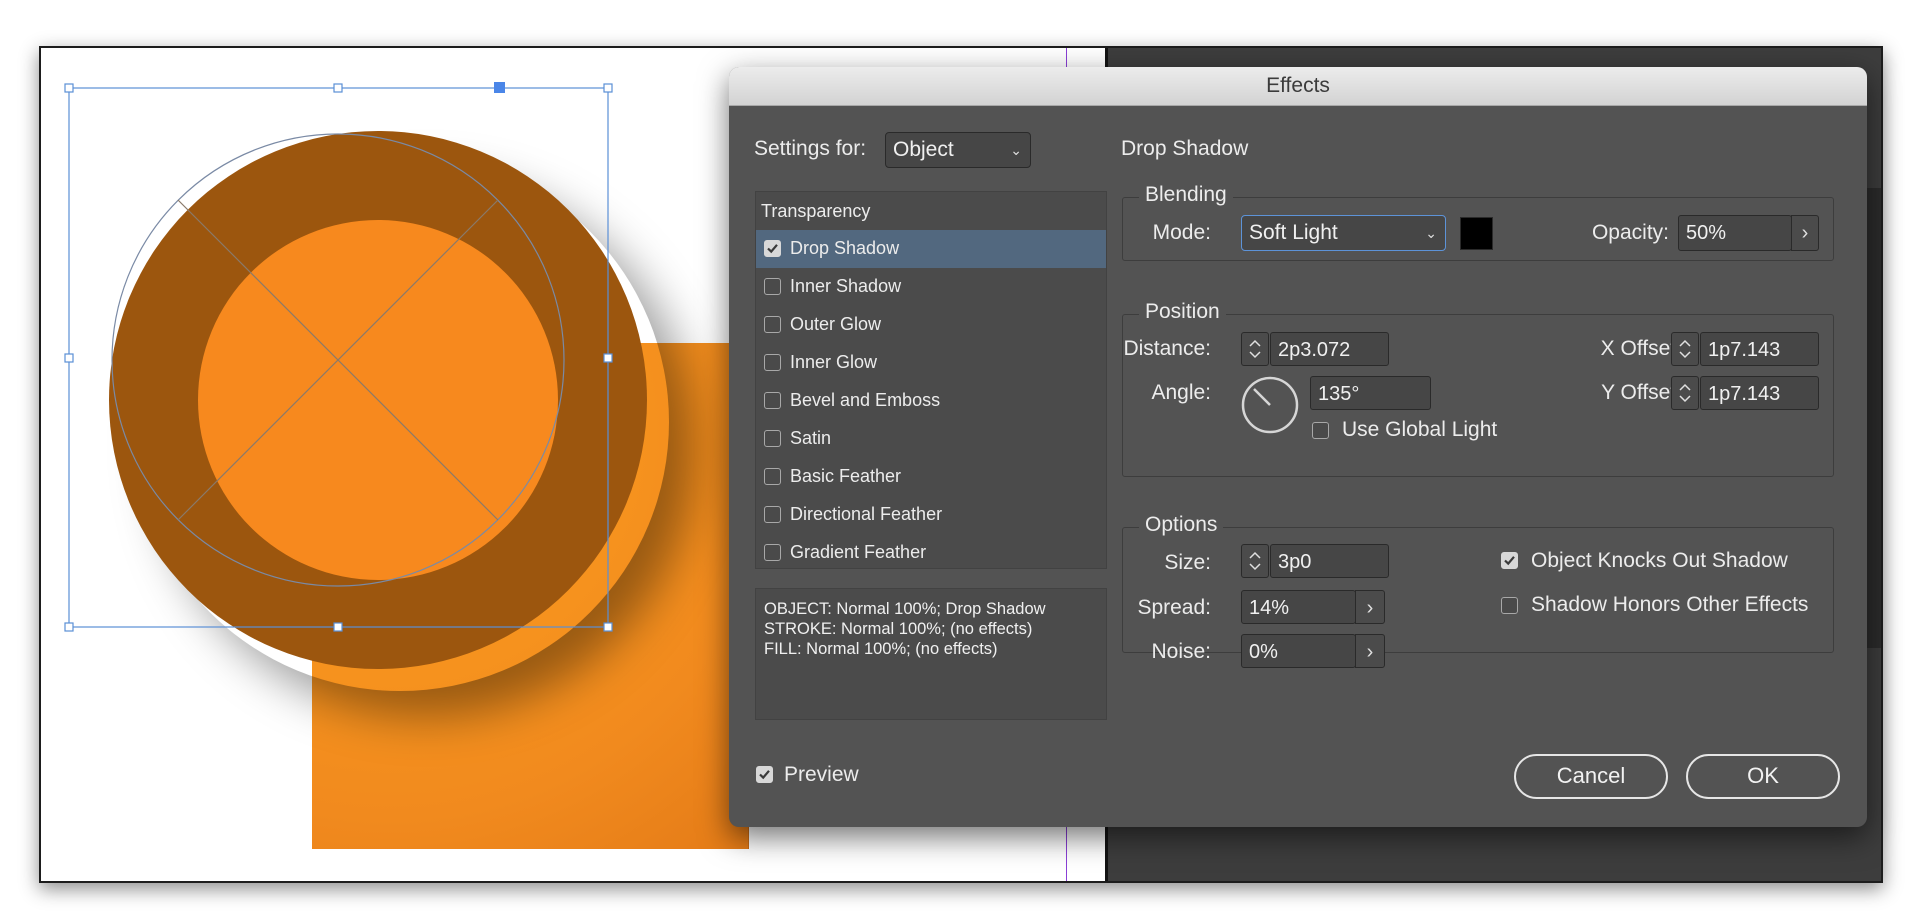 Image resolution: width=1920 pixels, height=923 pixels. Describe the element at coordinates (816, 211) in the screenshot. I see `effects-list-header: Transparency` at that location.